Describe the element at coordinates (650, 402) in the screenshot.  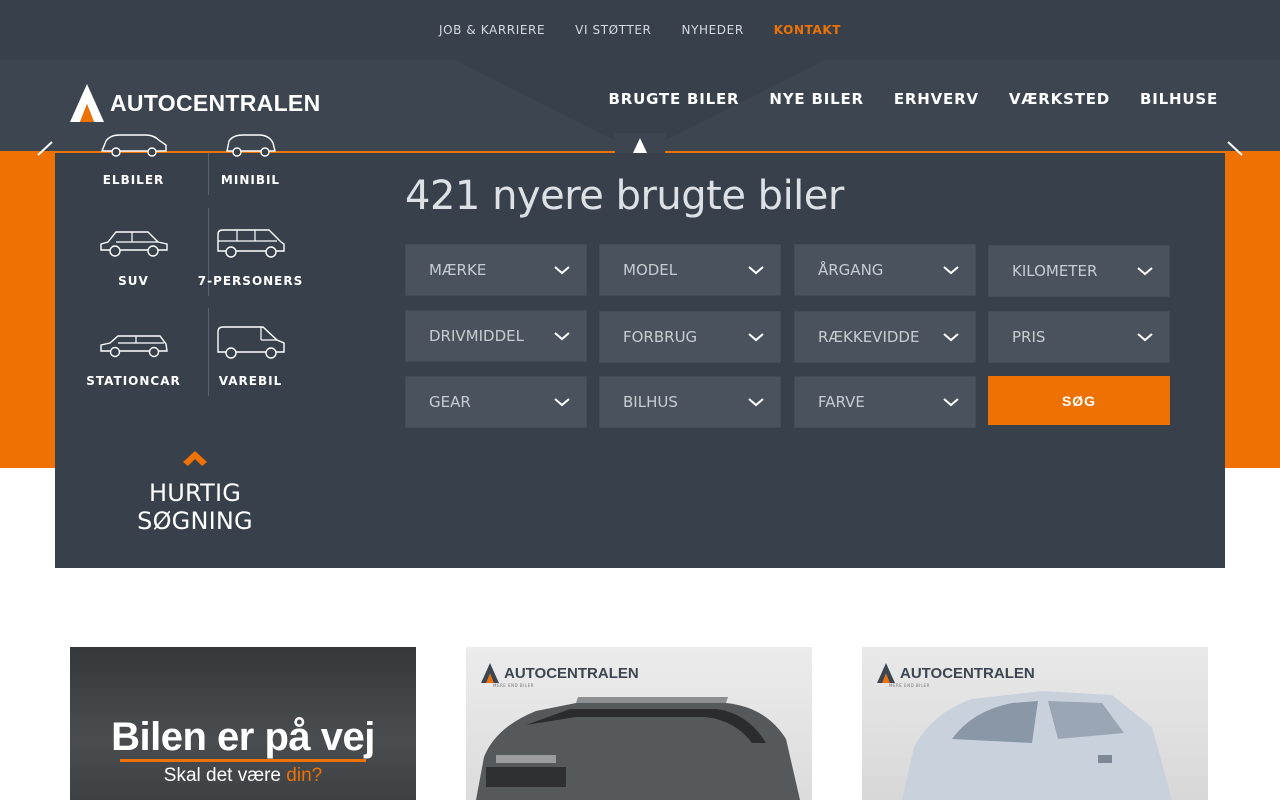
I see `filter-label: BILHUS` at that location.